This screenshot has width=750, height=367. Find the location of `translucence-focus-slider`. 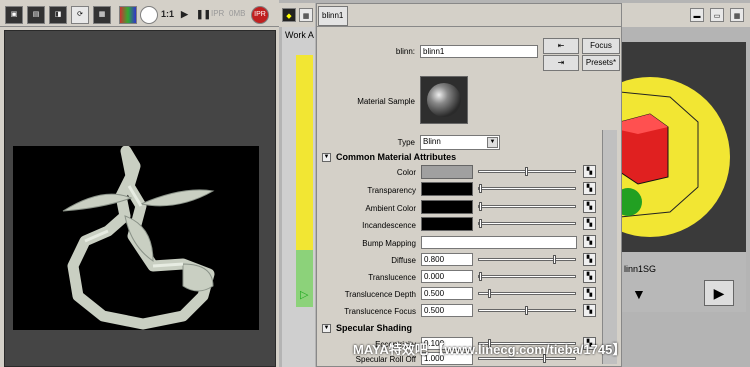

translucence-focus-slider is located at coordinates (527, 310).